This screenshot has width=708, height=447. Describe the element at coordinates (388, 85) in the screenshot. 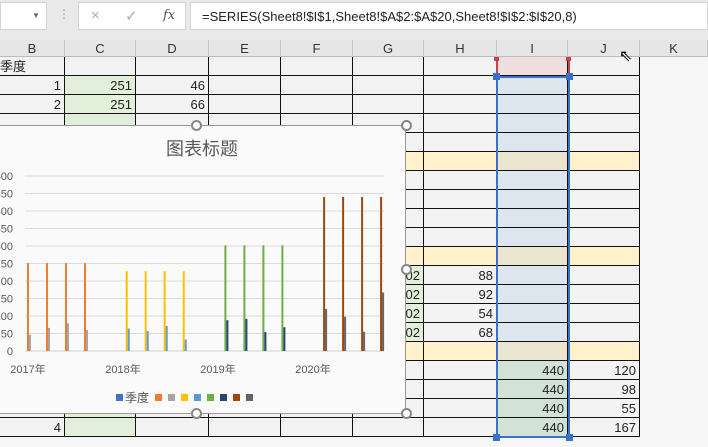

I see `cell-G2` at that location.